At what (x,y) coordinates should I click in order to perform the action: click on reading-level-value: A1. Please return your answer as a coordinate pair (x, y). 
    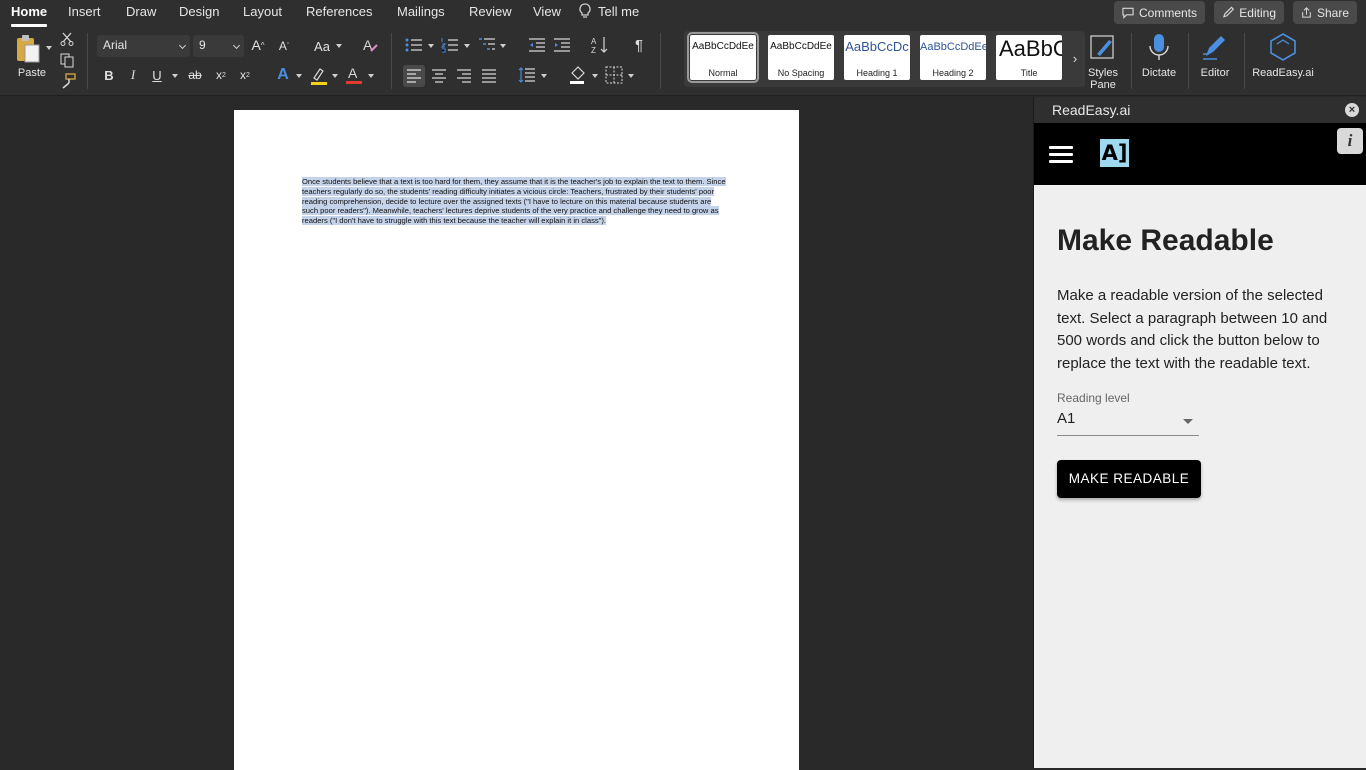
    Looking at the image, I should click on (1066, 418).